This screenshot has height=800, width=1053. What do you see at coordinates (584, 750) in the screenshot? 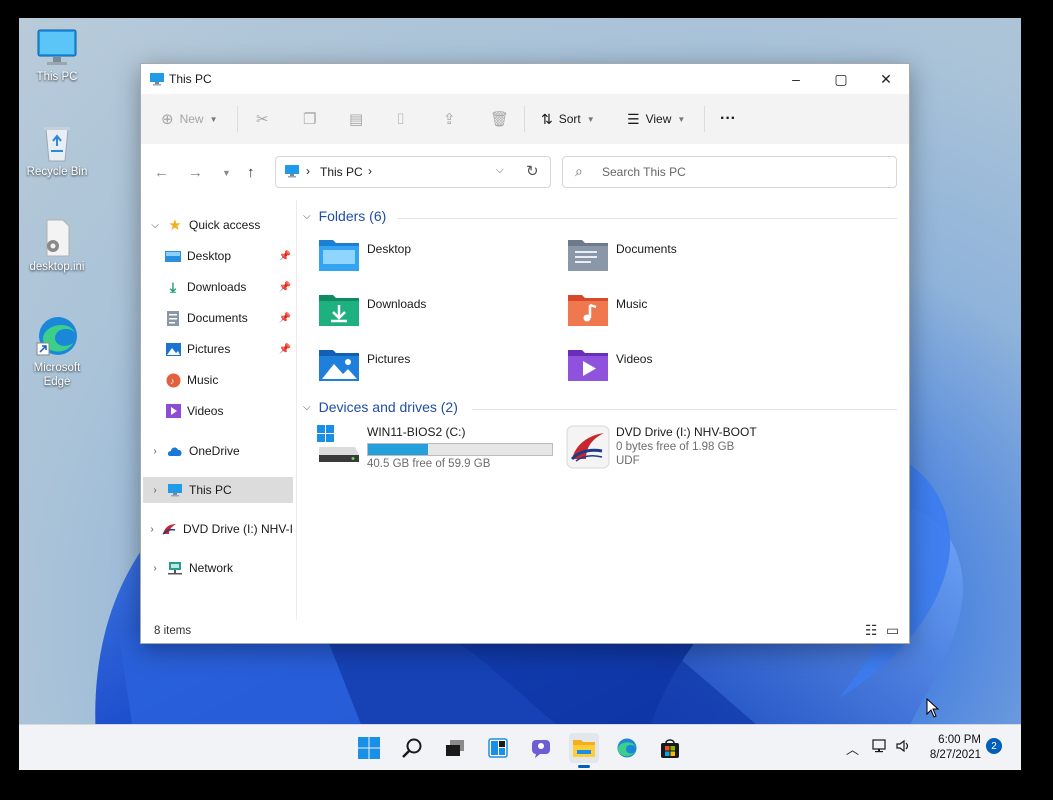
I see `file-explorer-button` at bounding box center [584, 750].